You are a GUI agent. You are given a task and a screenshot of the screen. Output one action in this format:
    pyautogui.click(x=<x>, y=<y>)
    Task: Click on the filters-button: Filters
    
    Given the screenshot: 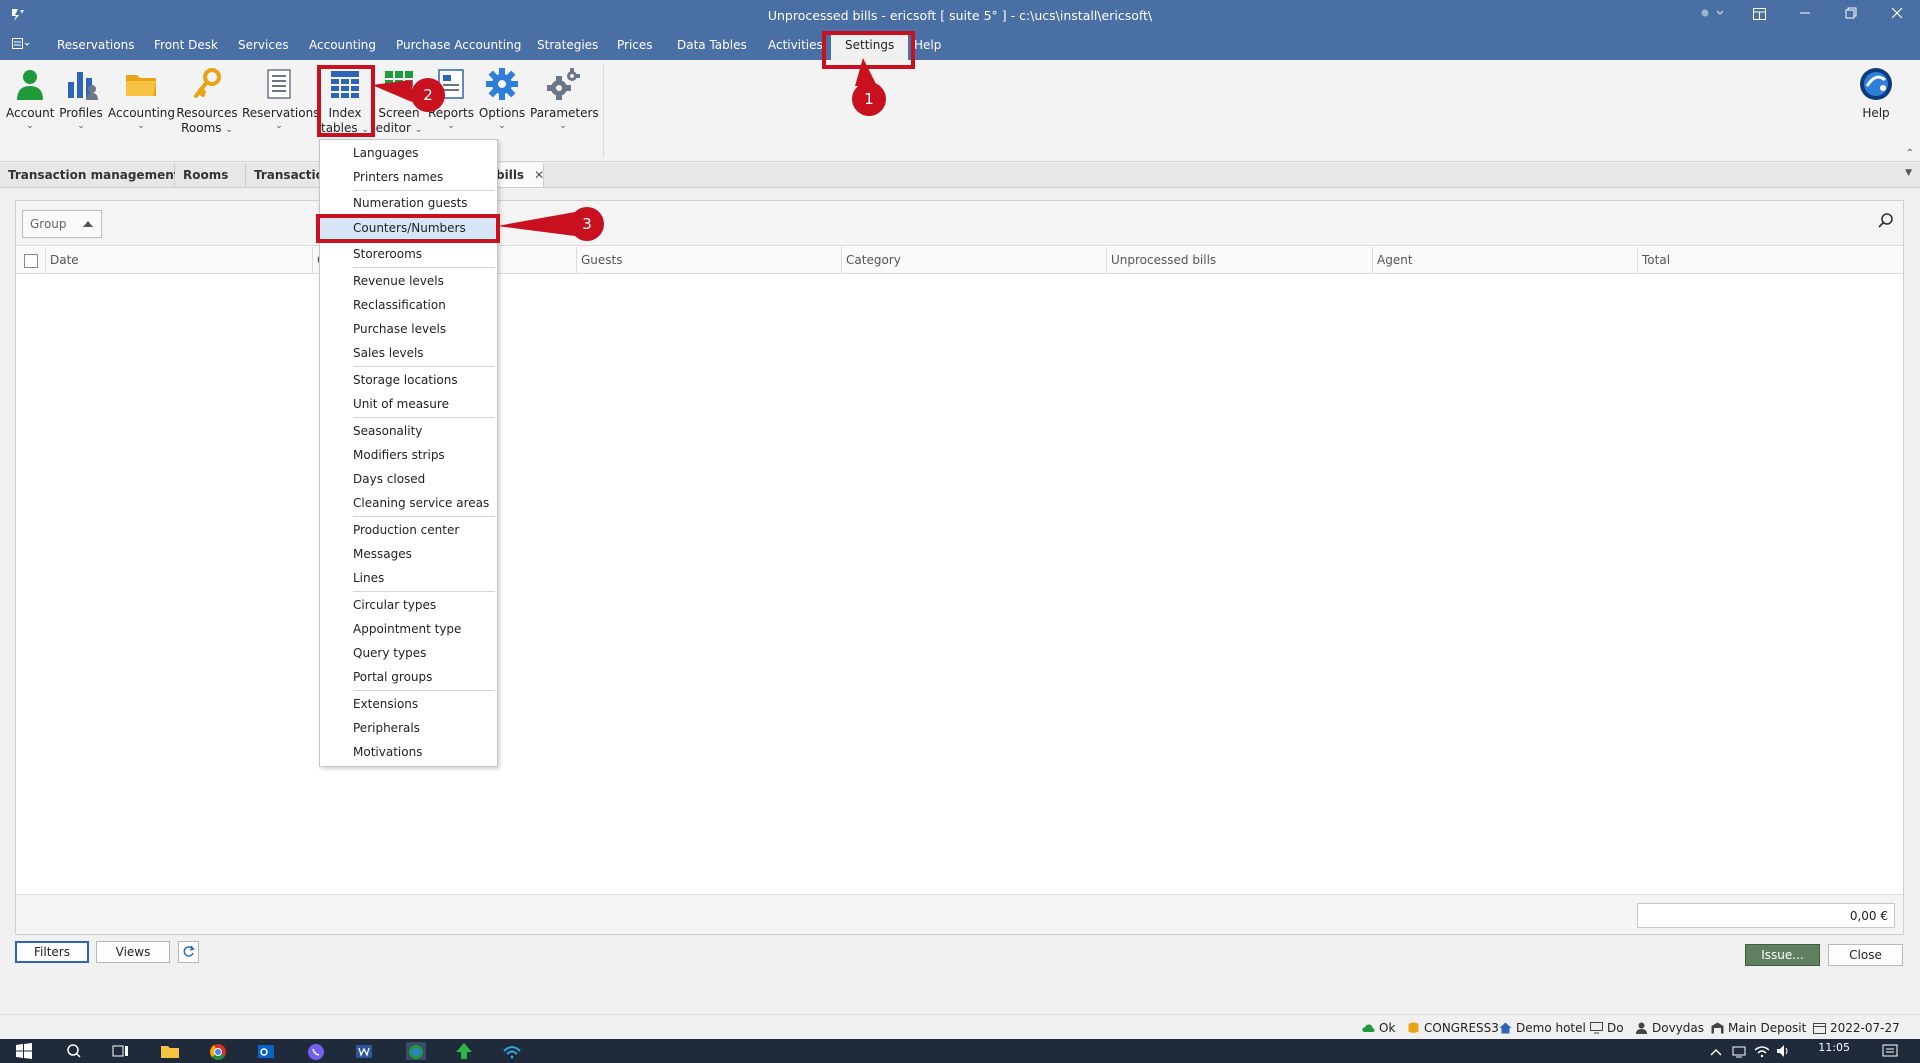 What is the action you would take?
    pyautogui.click(x=52, y=952)
    